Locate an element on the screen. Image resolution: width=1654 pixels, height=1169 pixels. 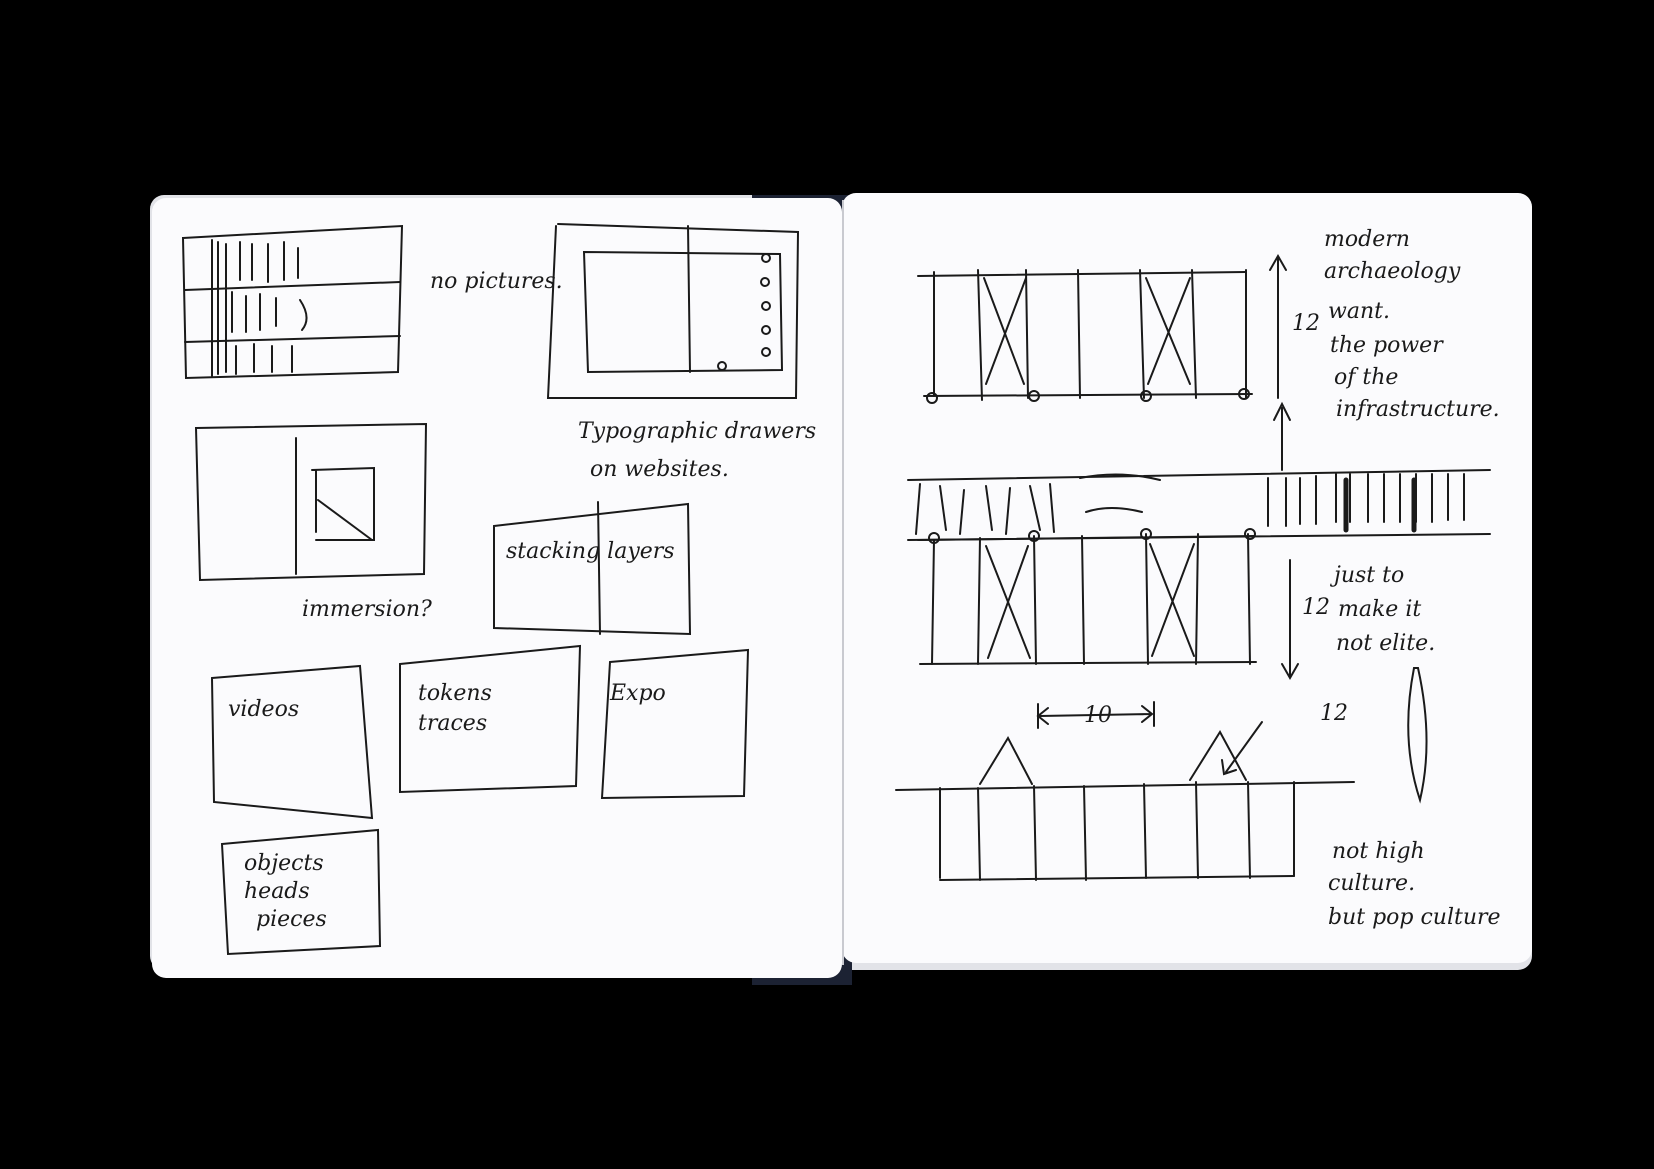
note-objects-line1: objects is located at coordinates (284, 863).